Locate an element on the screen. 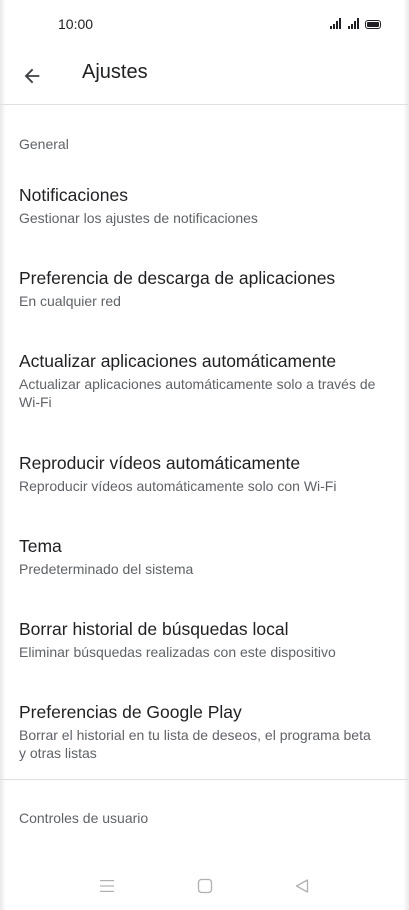 This screenshot has height=910, width=409. setting-theme: Tema Predeterminado del sistema is located at coordinates (204, 556).